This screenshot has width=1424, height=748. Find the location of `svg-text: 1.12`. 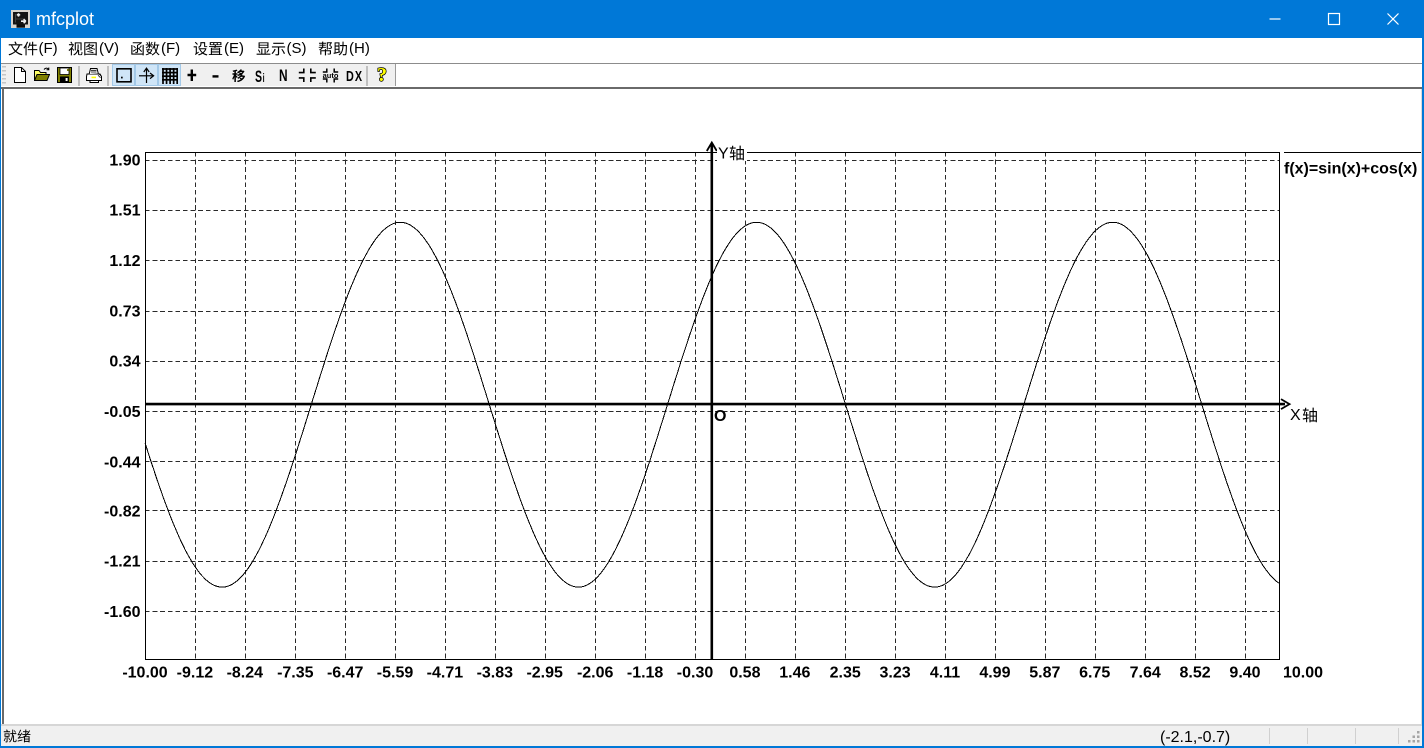

svg-text: 1.12 is located at coordinates (124, 261).